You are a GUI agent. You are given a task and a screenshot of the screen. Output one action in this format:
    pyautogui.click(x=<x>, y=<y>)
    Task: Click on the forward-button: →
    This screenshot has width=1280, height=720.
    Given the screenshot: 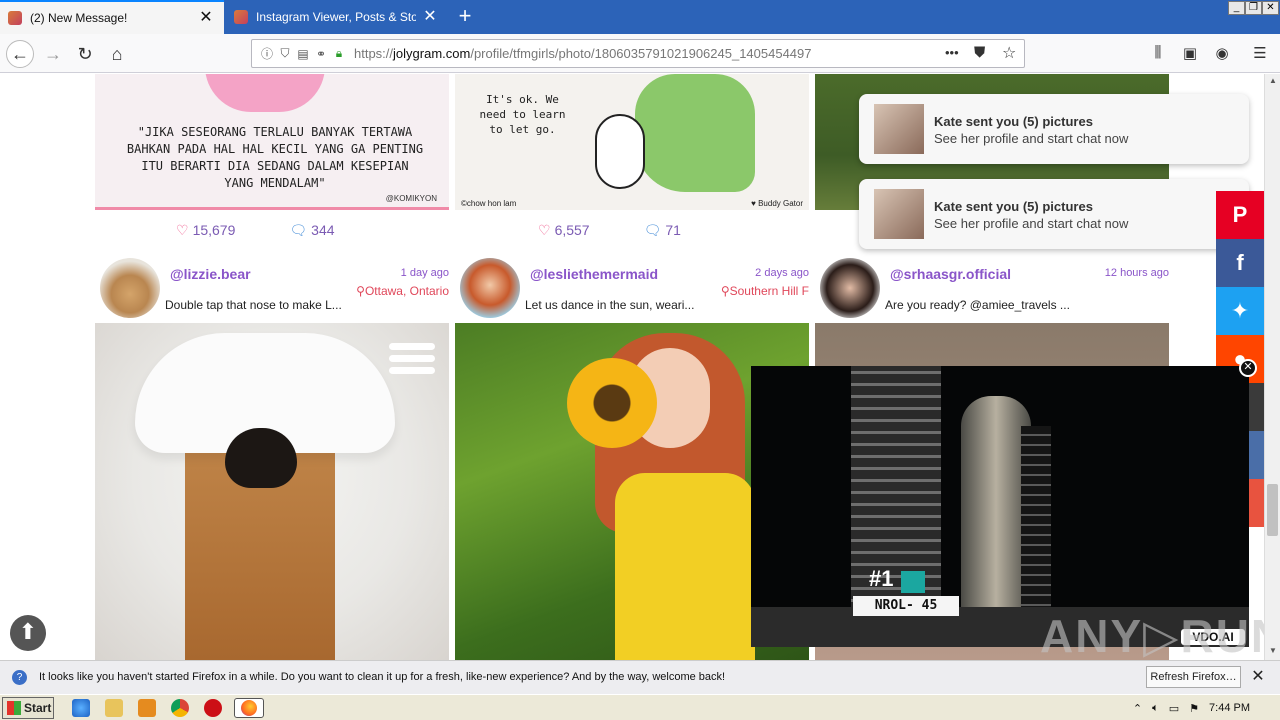 What is the action you would take?
    pyautogui.click(x=53, y=54)
    